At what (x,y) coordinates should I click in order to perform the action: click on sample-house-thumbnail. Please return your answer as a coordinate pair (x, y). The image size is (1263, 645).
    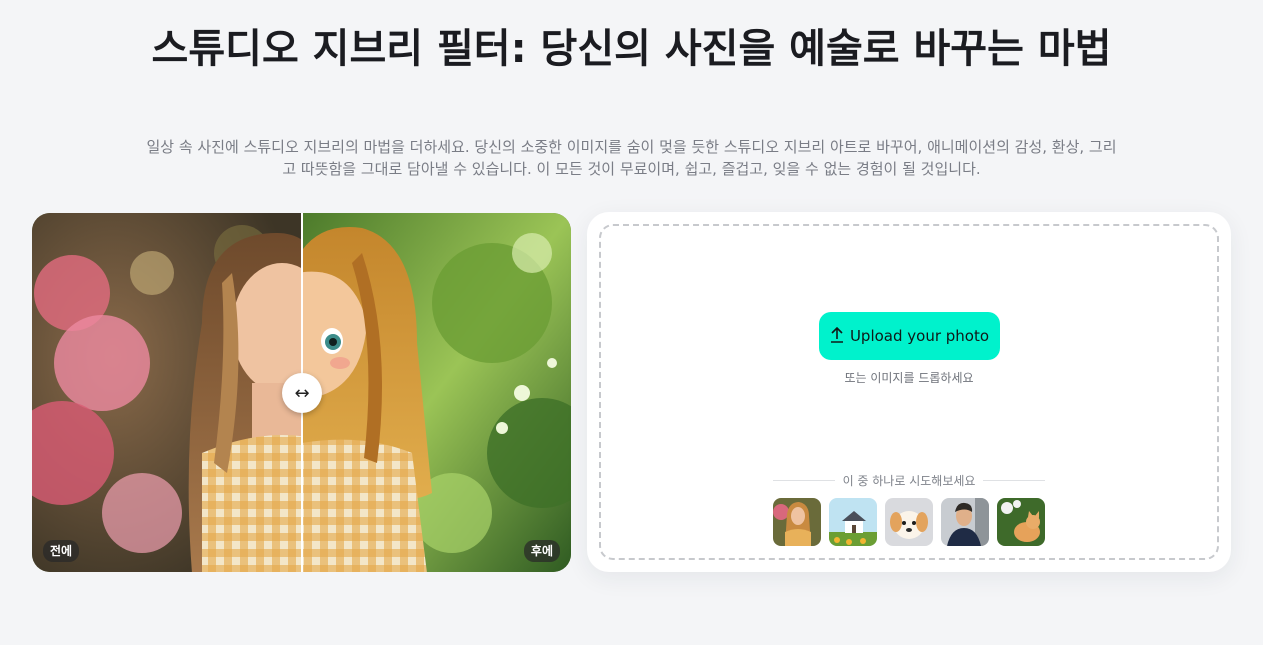
    Looking at the image, I should click on (853, 522).